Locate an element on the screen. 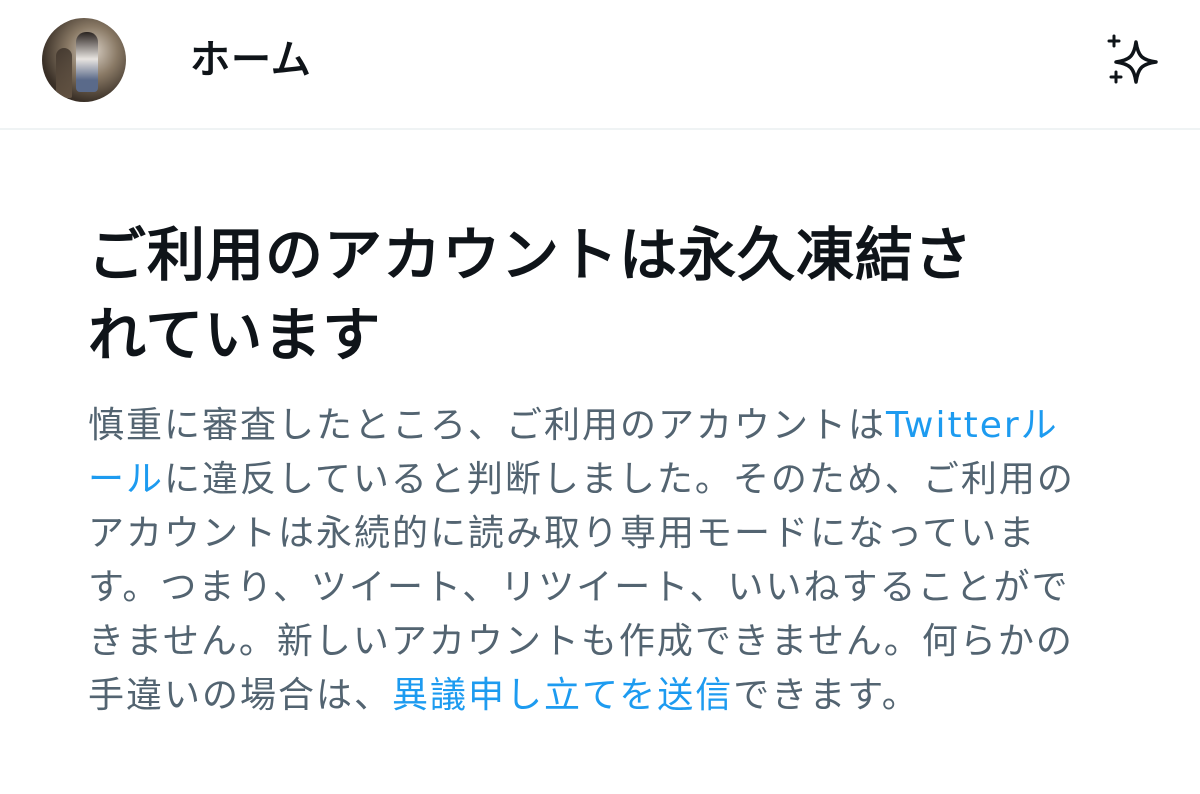 The image size is (1200, 794). sparkle-icon is located at coordinates (1134, 61).